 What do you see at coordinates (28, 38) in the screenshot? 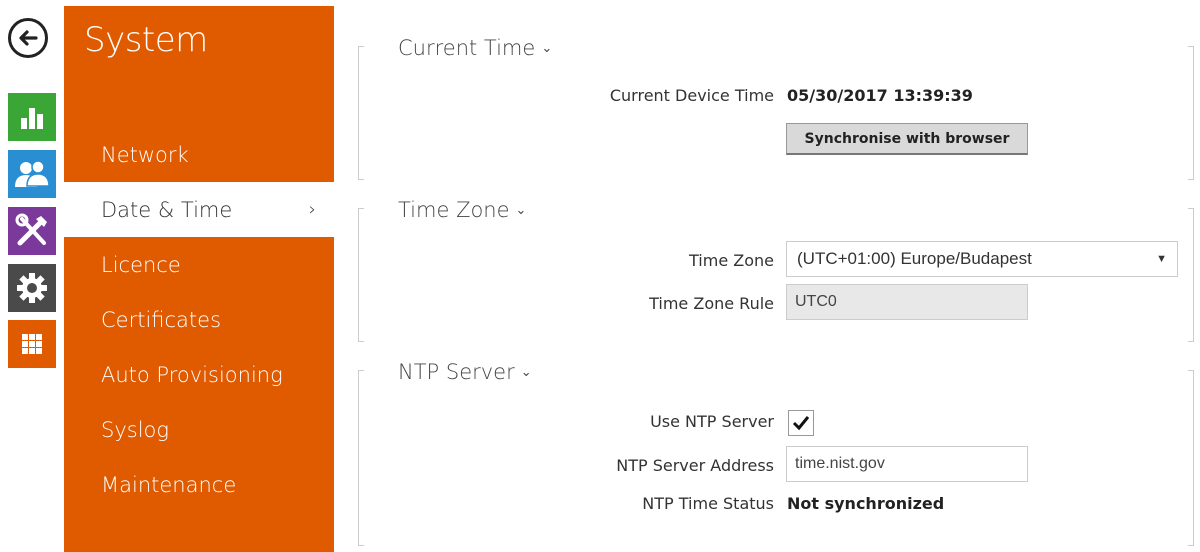
I see `back-arrow-icon` at bounding box center [28, 38].